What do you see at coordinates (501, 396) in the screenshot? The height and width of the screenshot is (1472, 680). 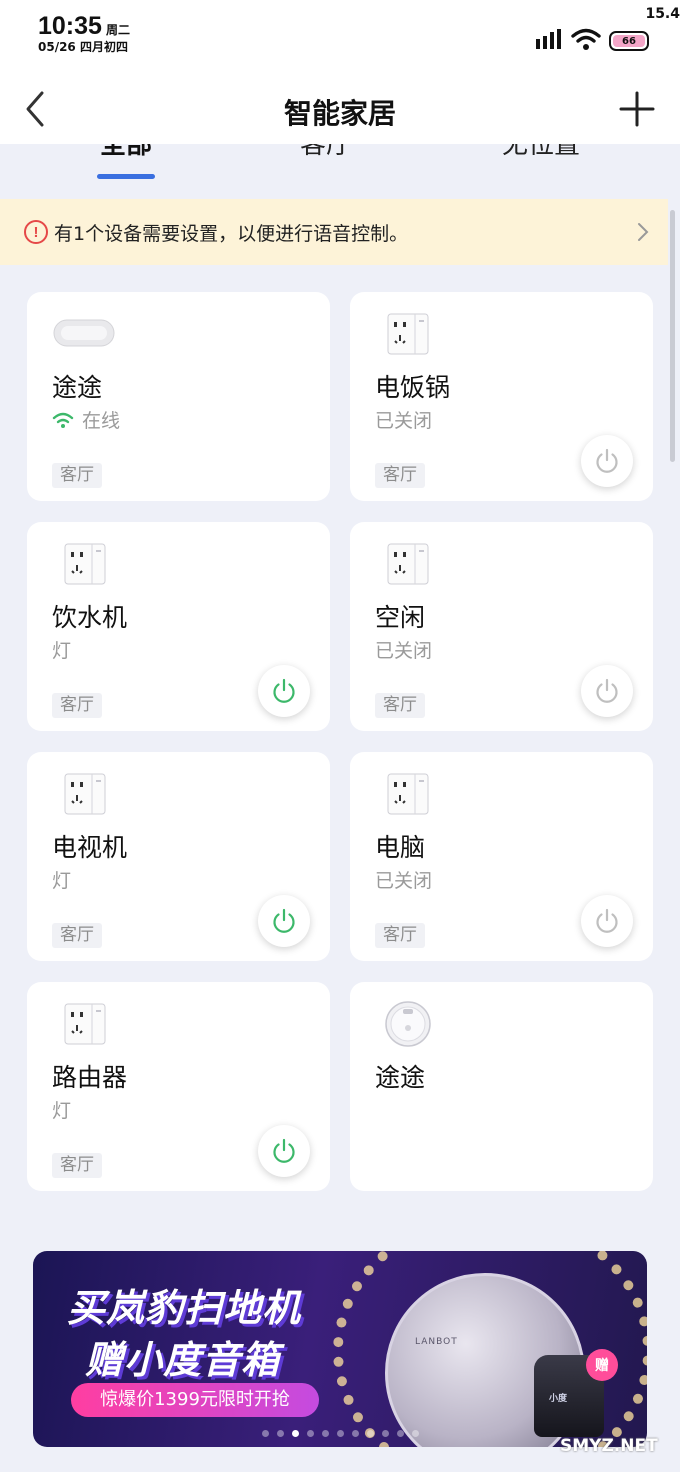 I see `device-card: 电饭锅 已关闭 客厅` at bounding box center [501, 396].